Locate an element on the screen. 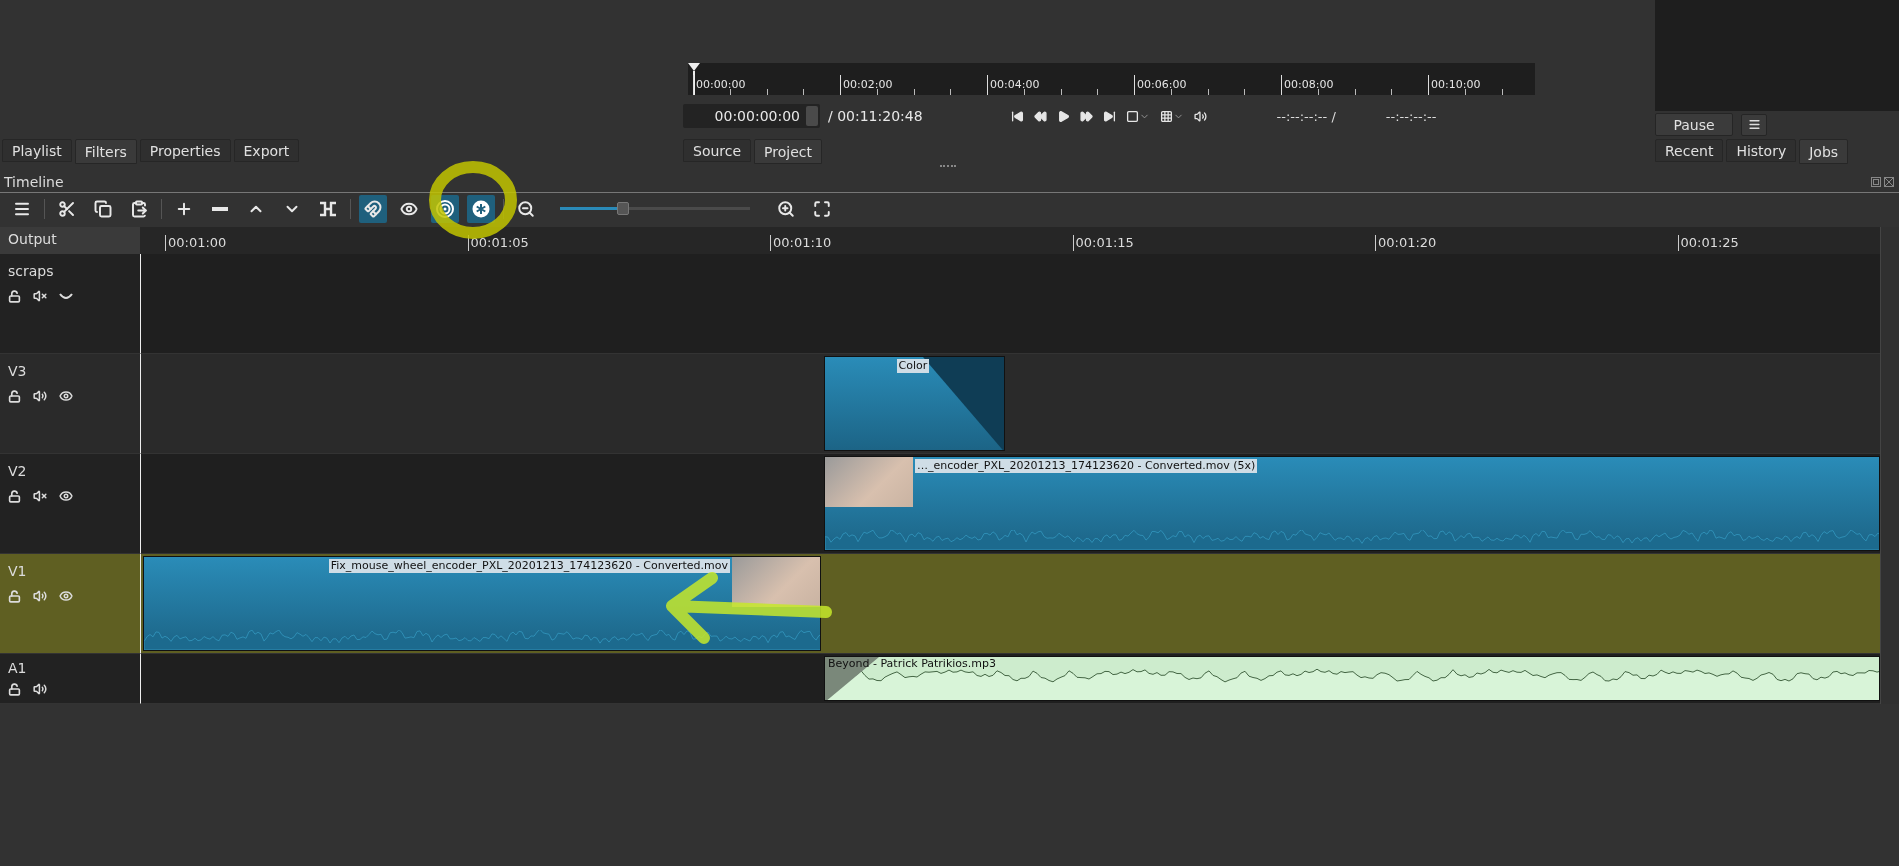  clipboard-icon is located at coordinates (139, 208).